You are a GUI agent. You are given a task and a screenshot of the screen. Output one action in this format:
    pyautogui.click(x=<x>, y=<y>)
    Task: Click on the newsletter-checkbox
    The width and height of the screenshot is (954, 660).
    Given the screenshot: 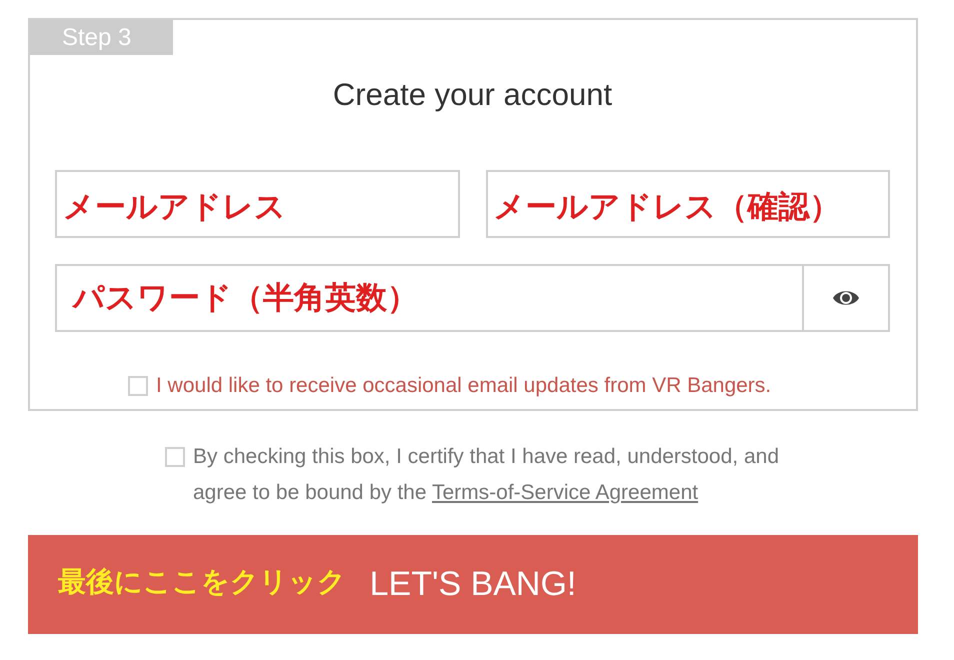 What is the action you would take?
    pyautogui.click(x=138, y=386)
    